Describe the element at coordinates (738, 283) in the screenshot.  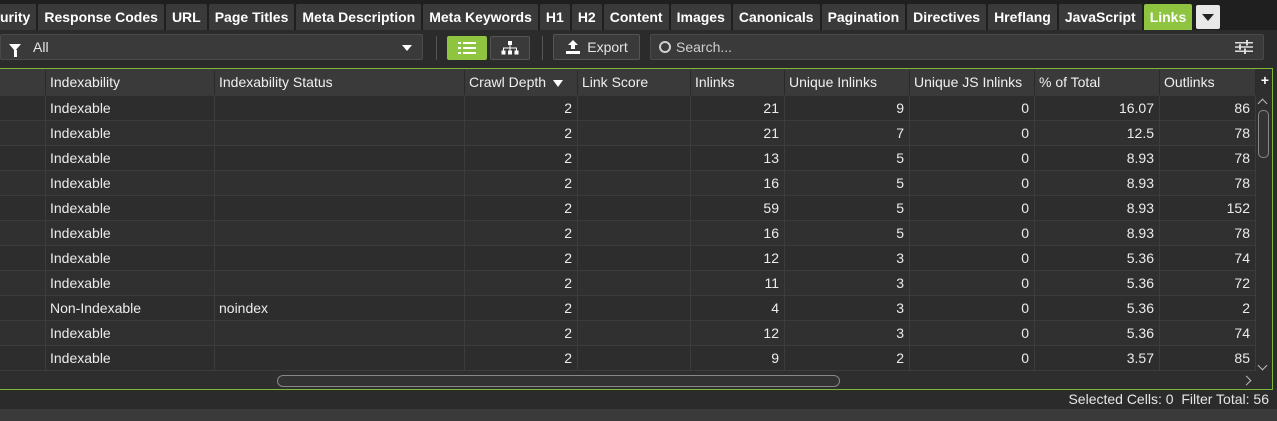
I see `table-cell: 11` at that location.